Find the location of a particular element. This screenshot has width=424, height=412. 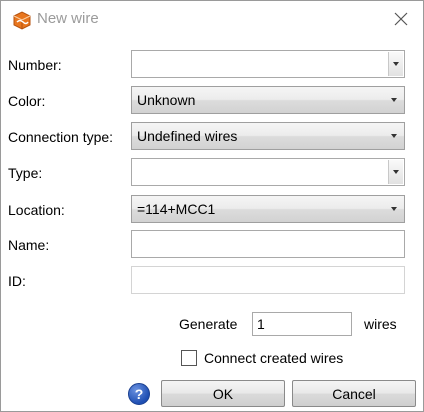

wire-app-icon is located at coordinates (22, 20).